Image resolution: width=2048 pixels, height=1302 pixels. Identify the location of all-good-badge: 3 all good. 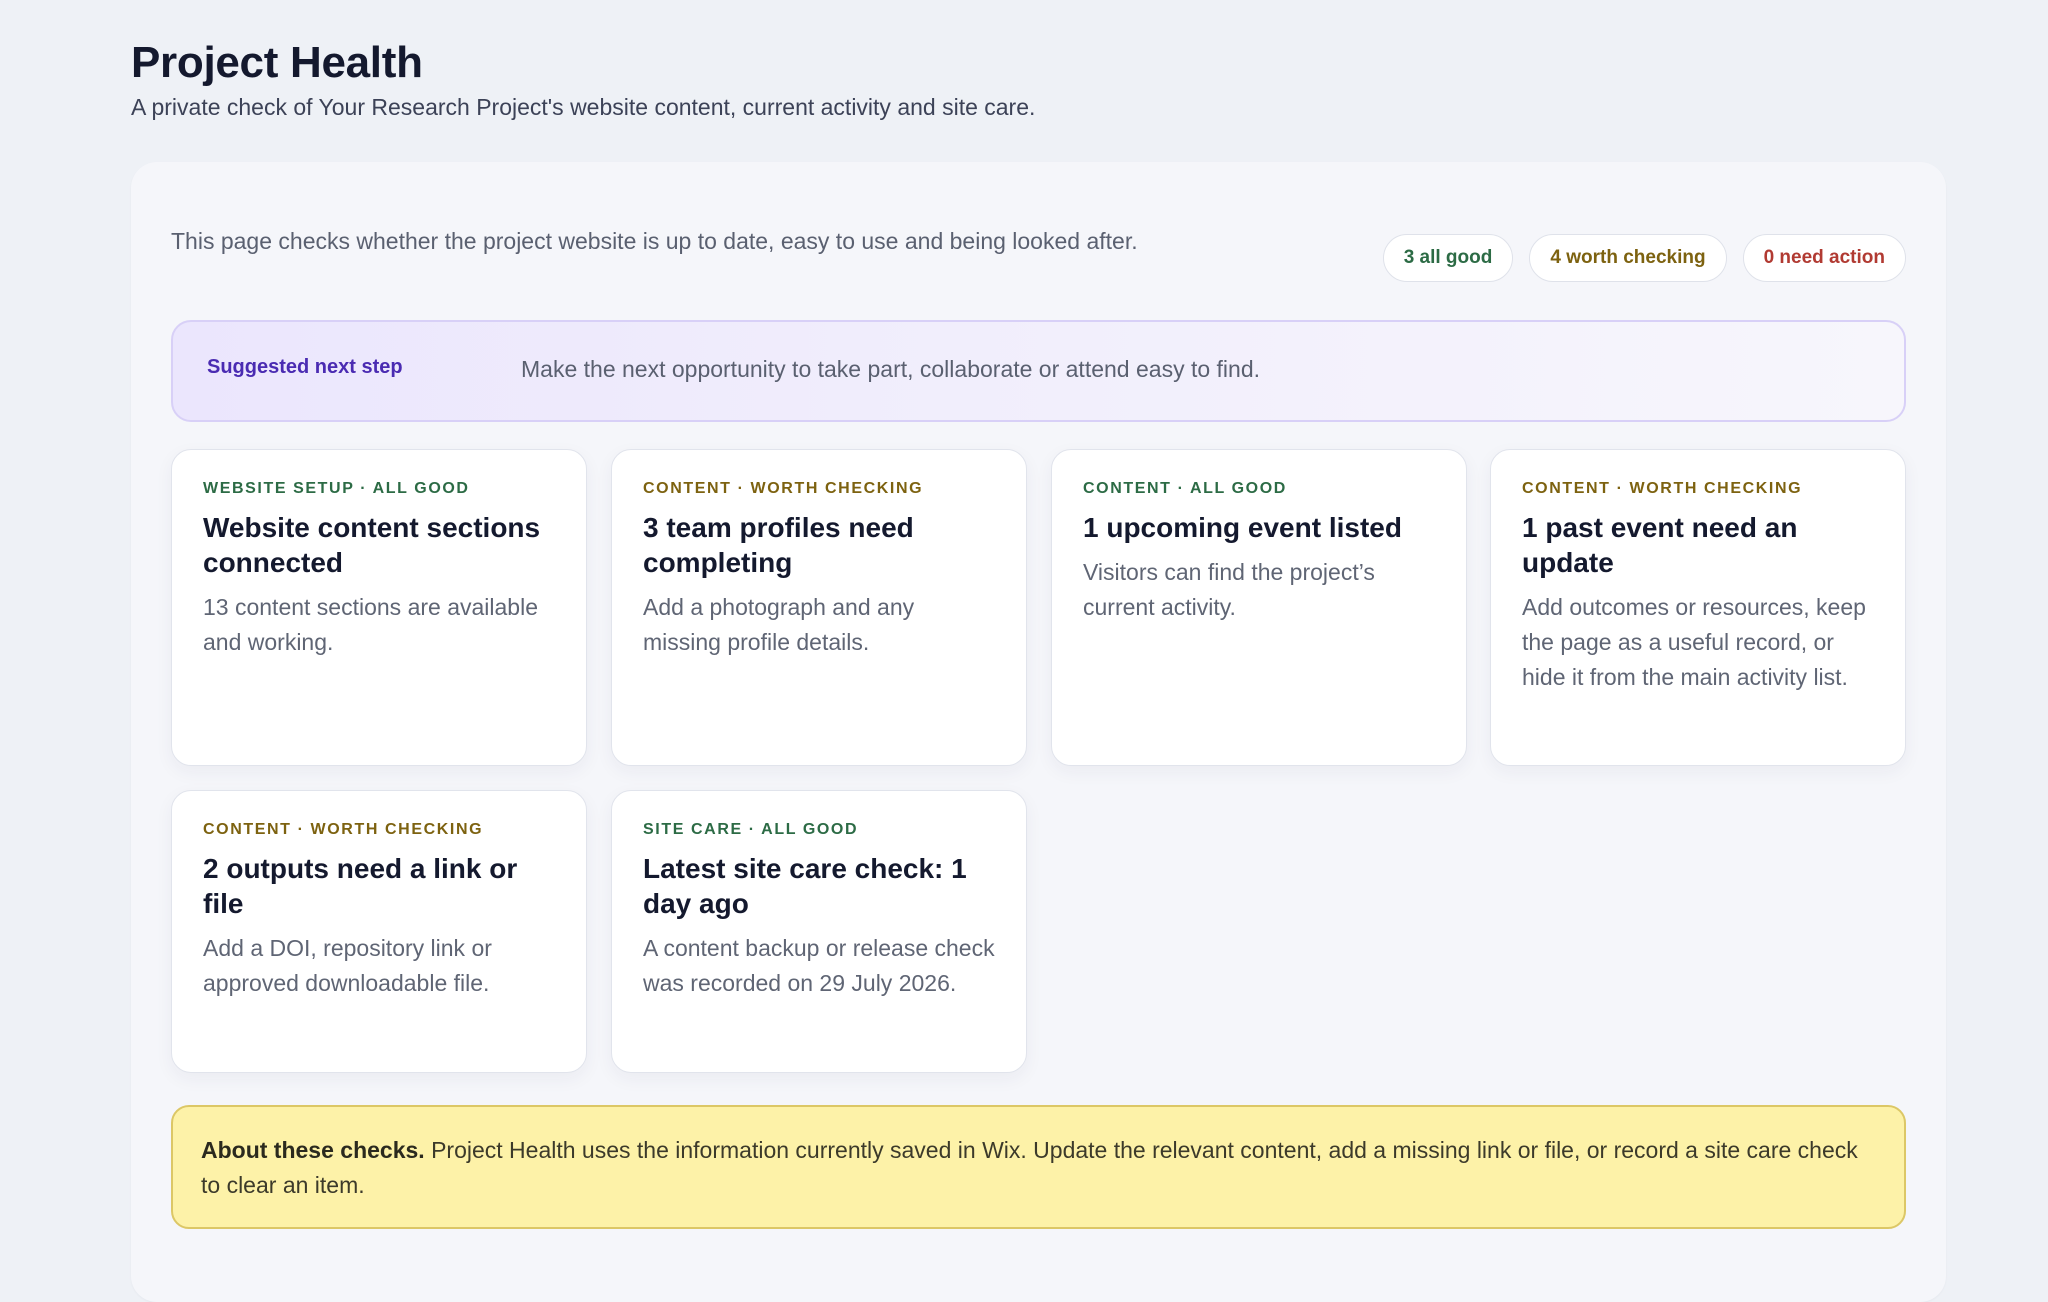
(1448, 258).